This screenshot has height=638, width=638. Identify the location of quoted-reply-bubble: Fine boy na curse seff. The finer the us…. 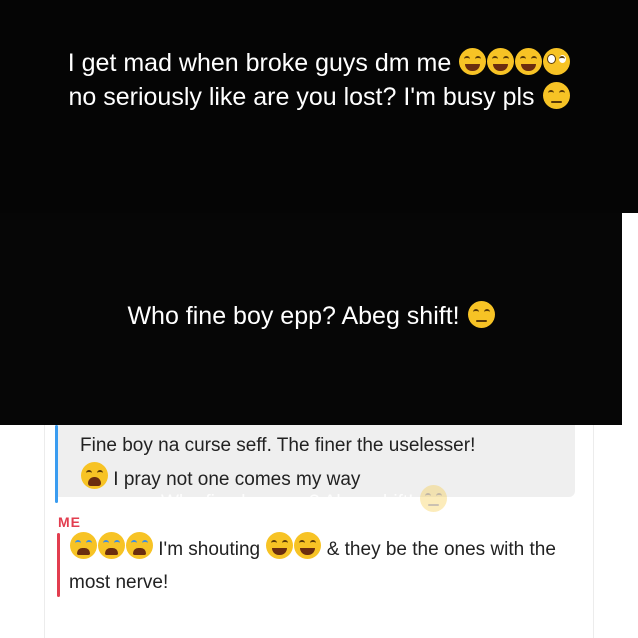
(316, 469).